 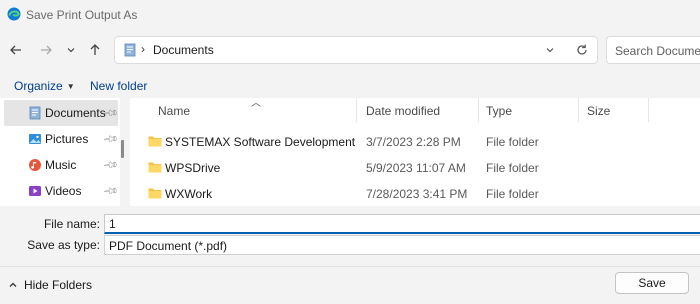 I want to click on navigation-bar: › Documents Search Documents, so click(x=350, y=50).